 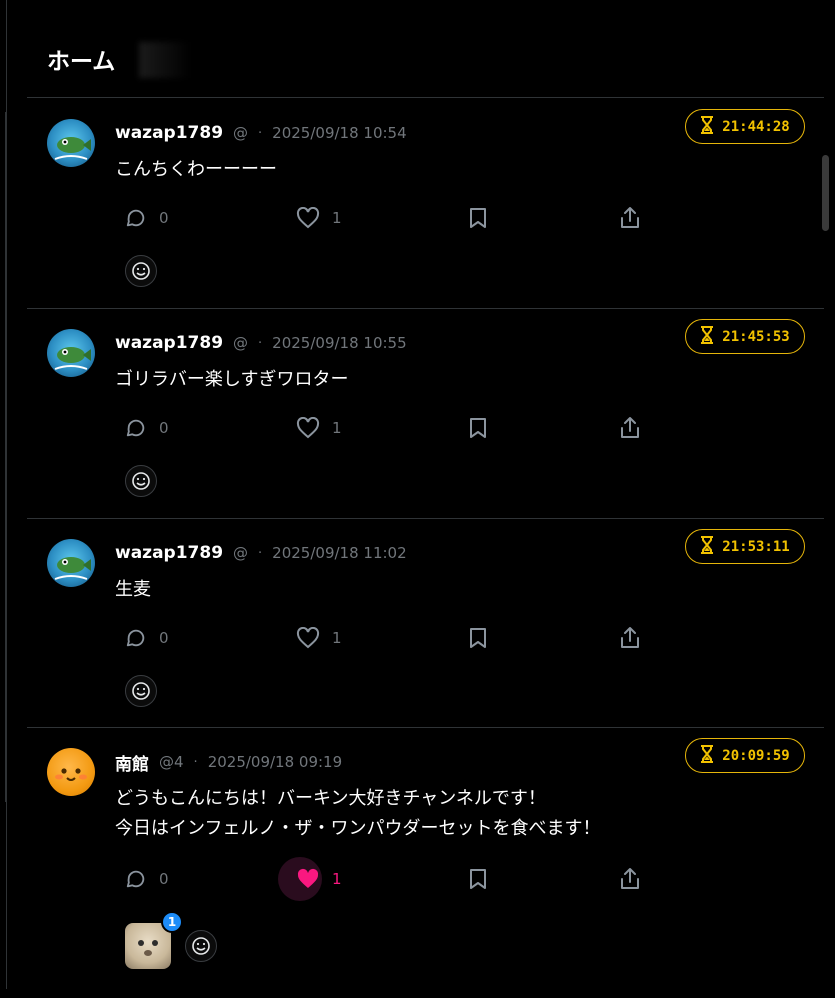 What do you see at coordinates (132, 762) in the screenshot?
I see `username: 南館` at bounding box center [132, 762].